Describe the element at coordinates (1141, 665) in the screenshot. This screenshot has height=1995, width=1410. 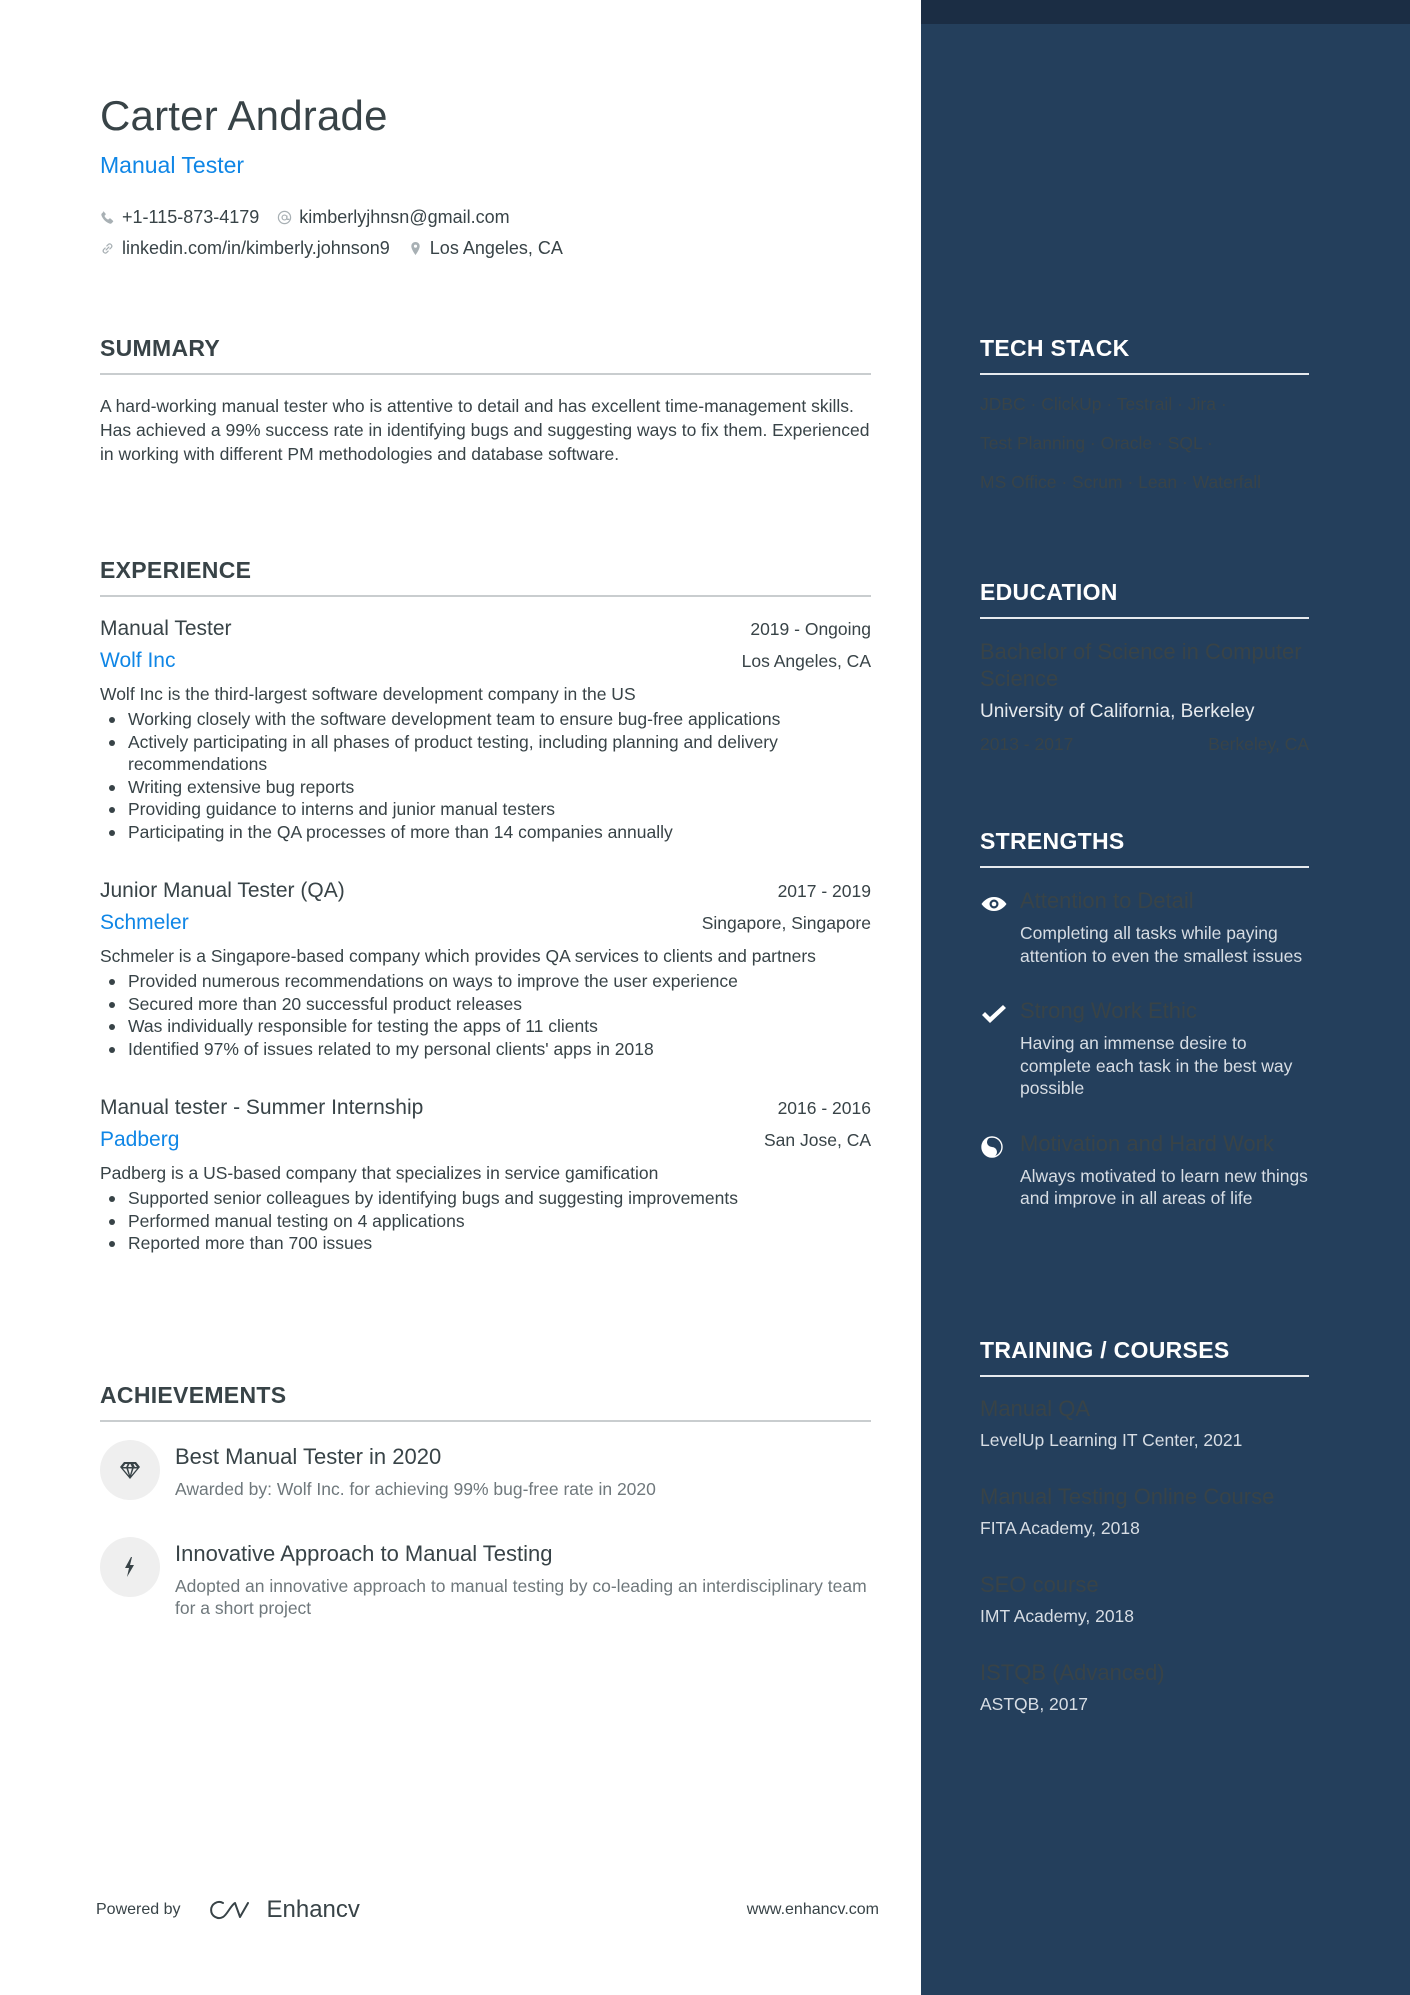
I see `edu-degree: Bachelor of Science in Computer Science` at that location.